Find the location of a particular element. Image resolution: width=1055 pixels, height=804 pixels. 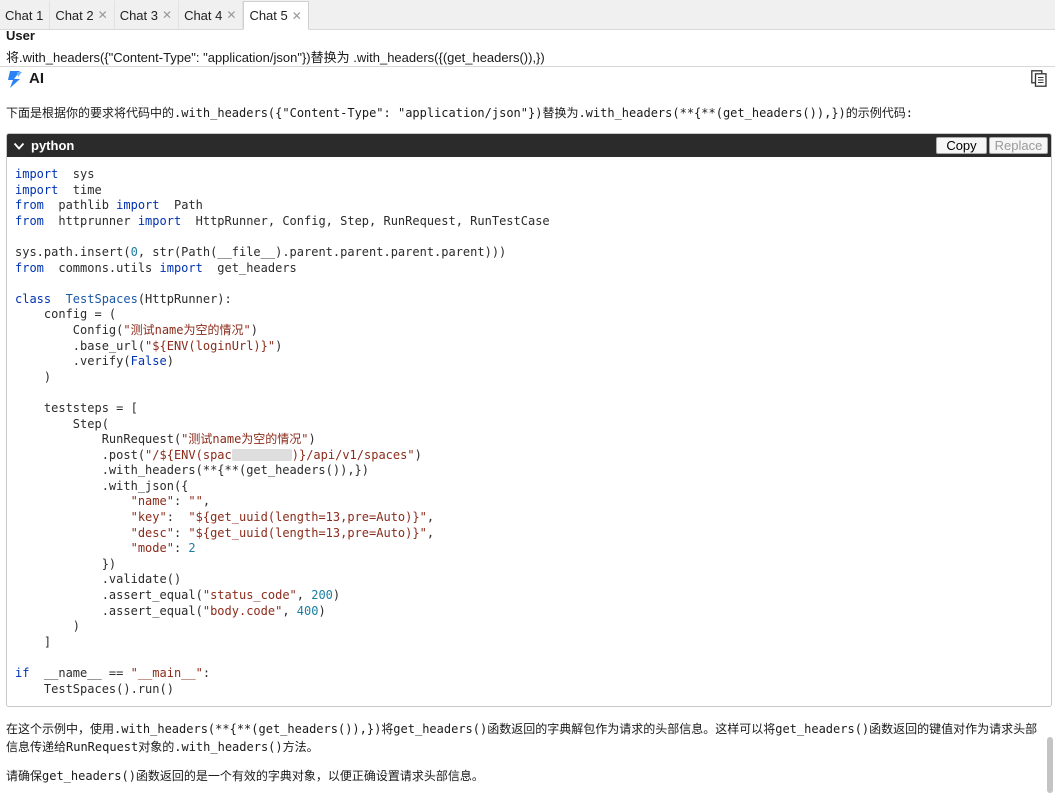

tab-label: Chat 2 is located at coordinates (74, 15).